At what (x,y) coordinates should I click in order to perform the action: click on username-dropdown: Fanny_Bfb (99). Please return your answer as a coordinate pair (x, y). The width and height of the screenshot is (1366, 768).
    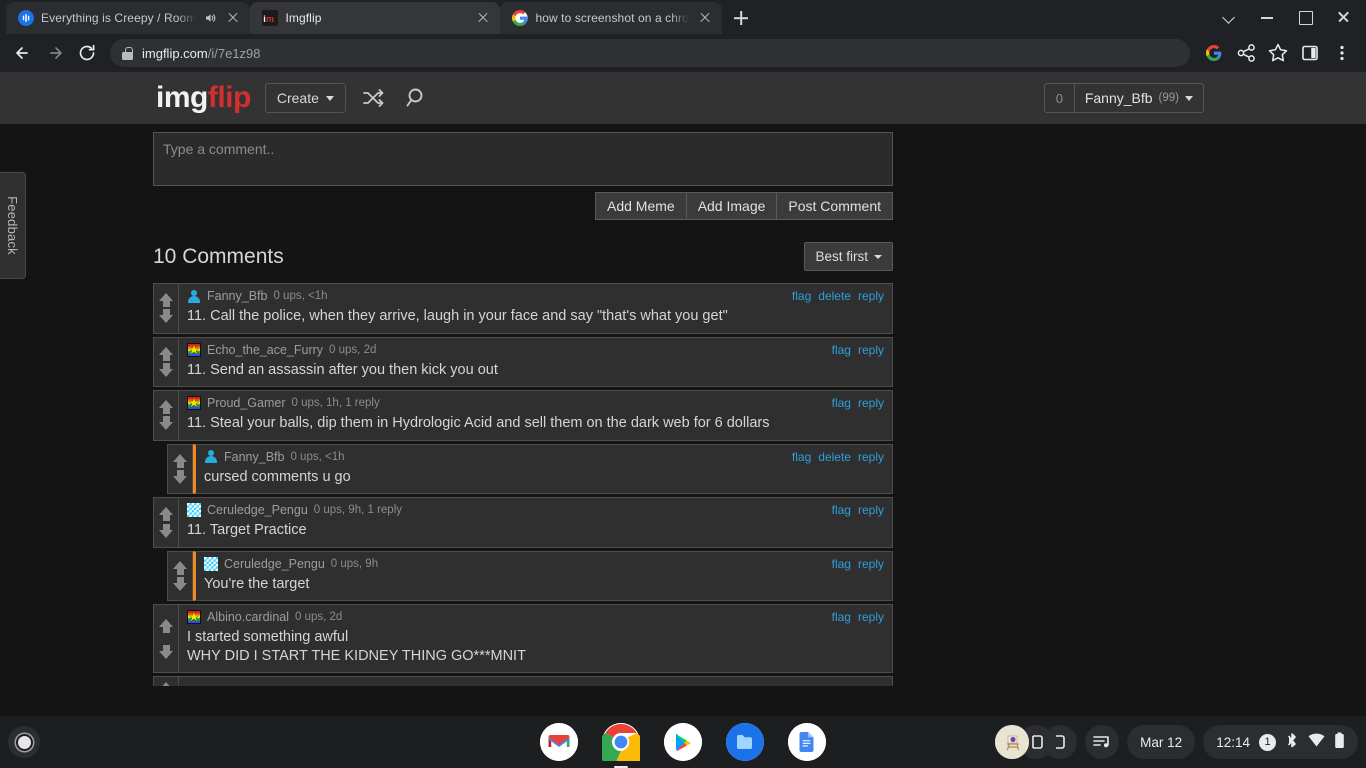
    Looking at the image, I should click on (1139, 98).